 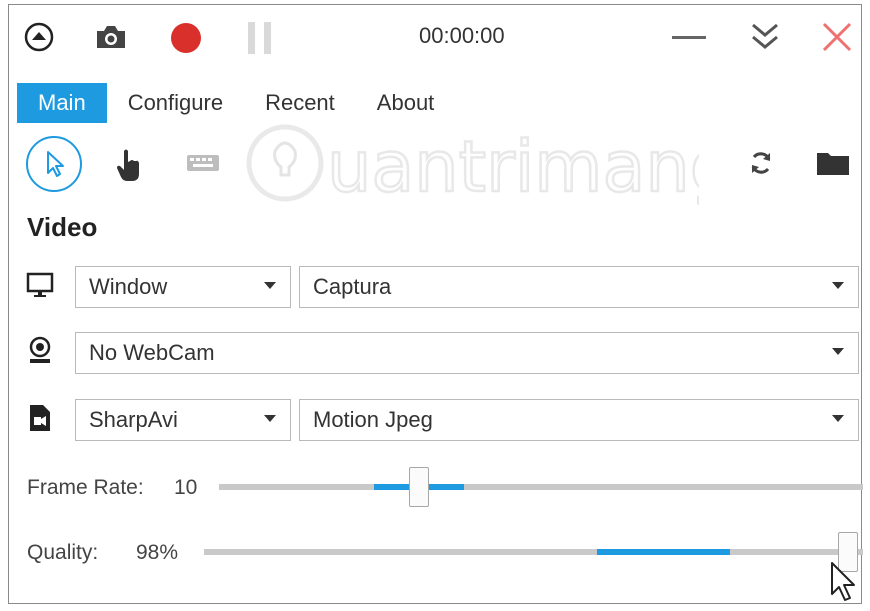 What do you see at coordinates (837, 37) in the screenshot?
I see `close-icon` at bounding box center [837, 37].